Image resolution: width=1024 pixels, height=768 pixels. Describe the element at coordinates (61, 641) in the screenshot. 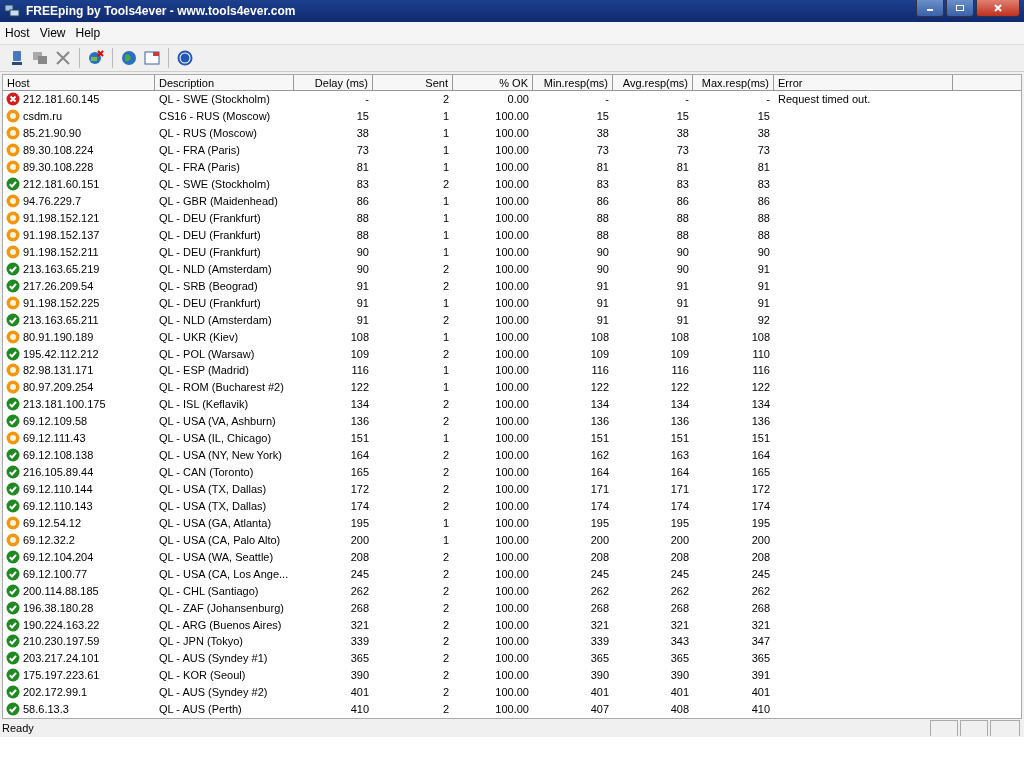

I see `table-cell: 210.230.197.59` at that location.